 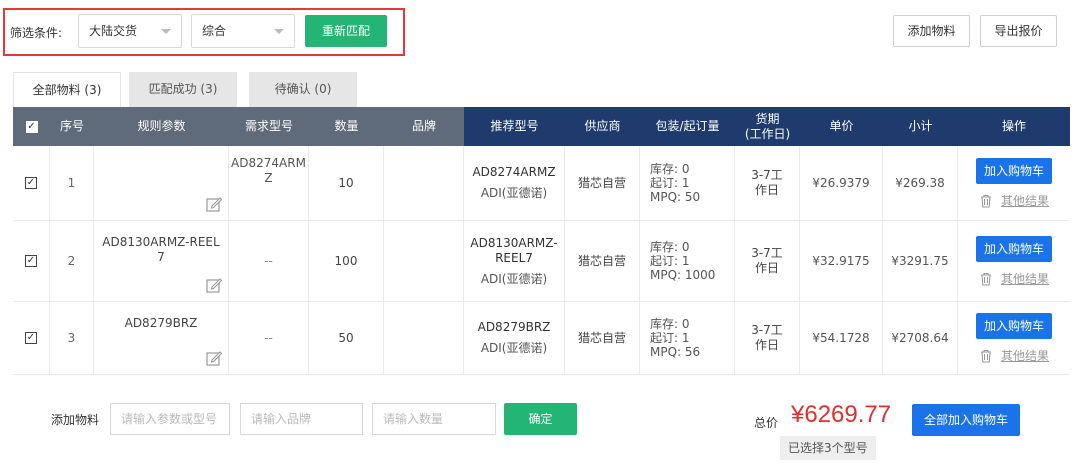 I want to click on row-seq: 3, so click(x=72, y=338).